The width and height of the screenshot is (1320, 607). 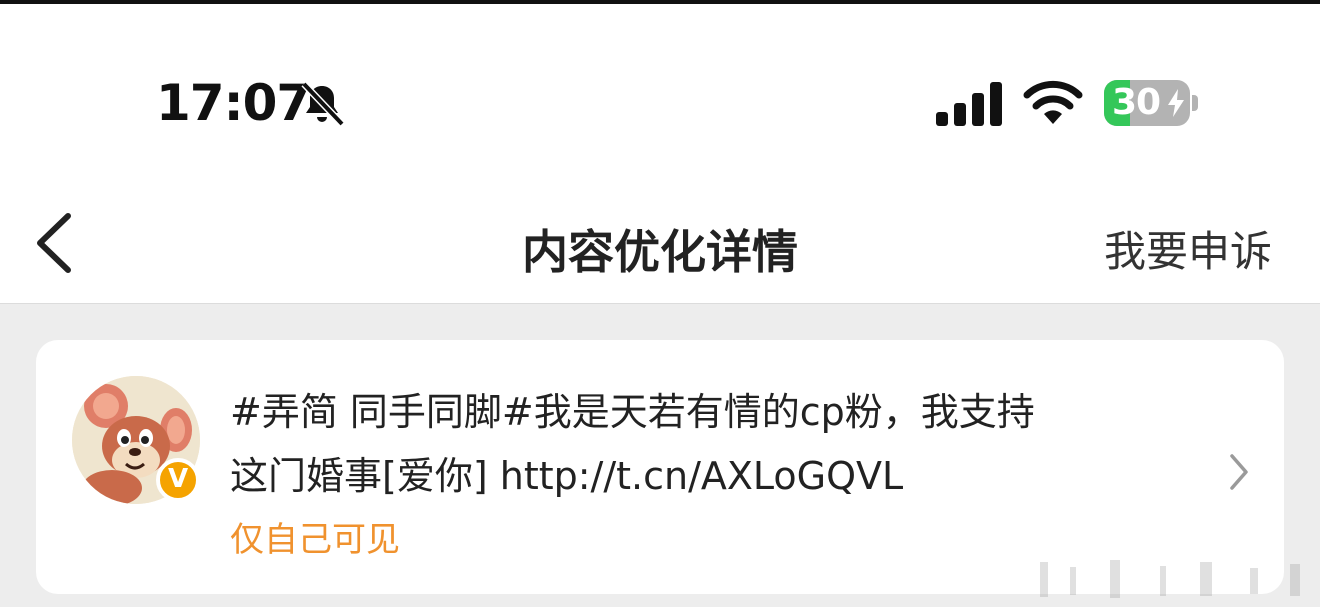 I want to click on wifi-icon, so click(x=1053, y=102).